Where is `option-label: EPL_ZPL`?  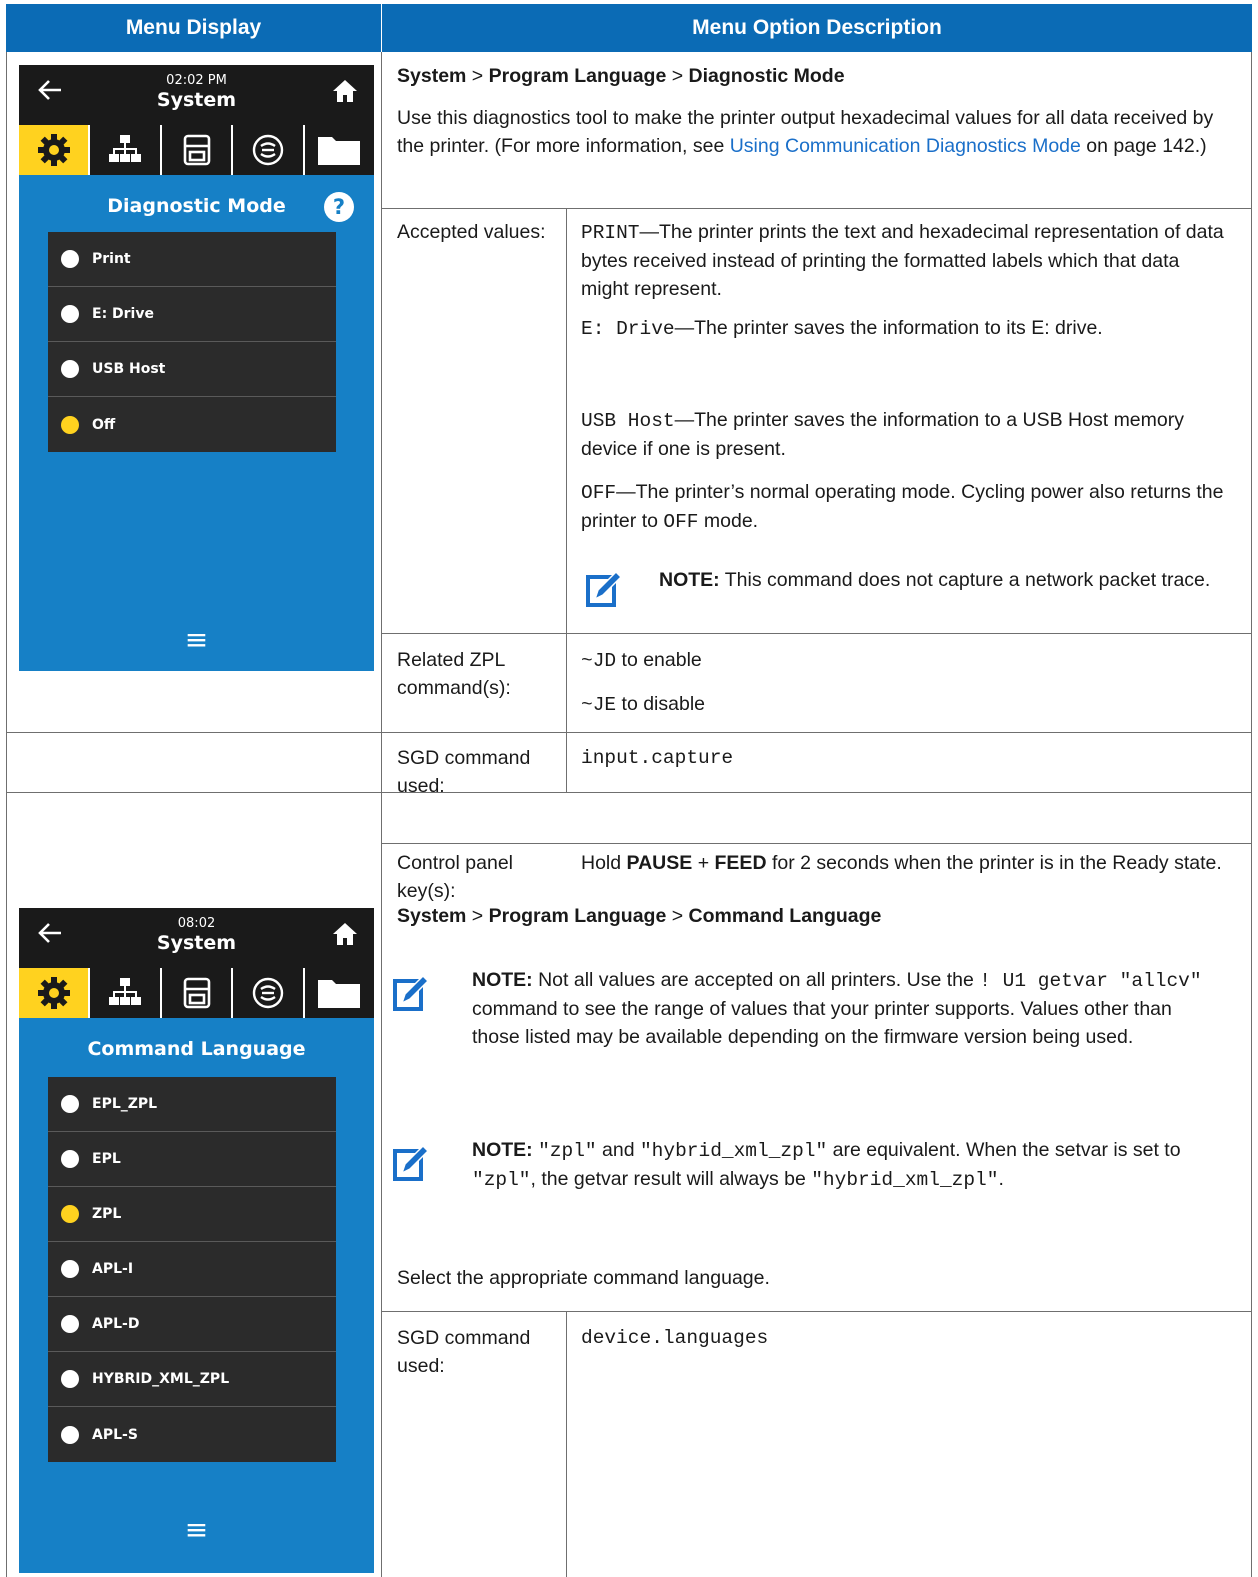
option-label: EPL_ZPL is located at coordinates (125, 1104).